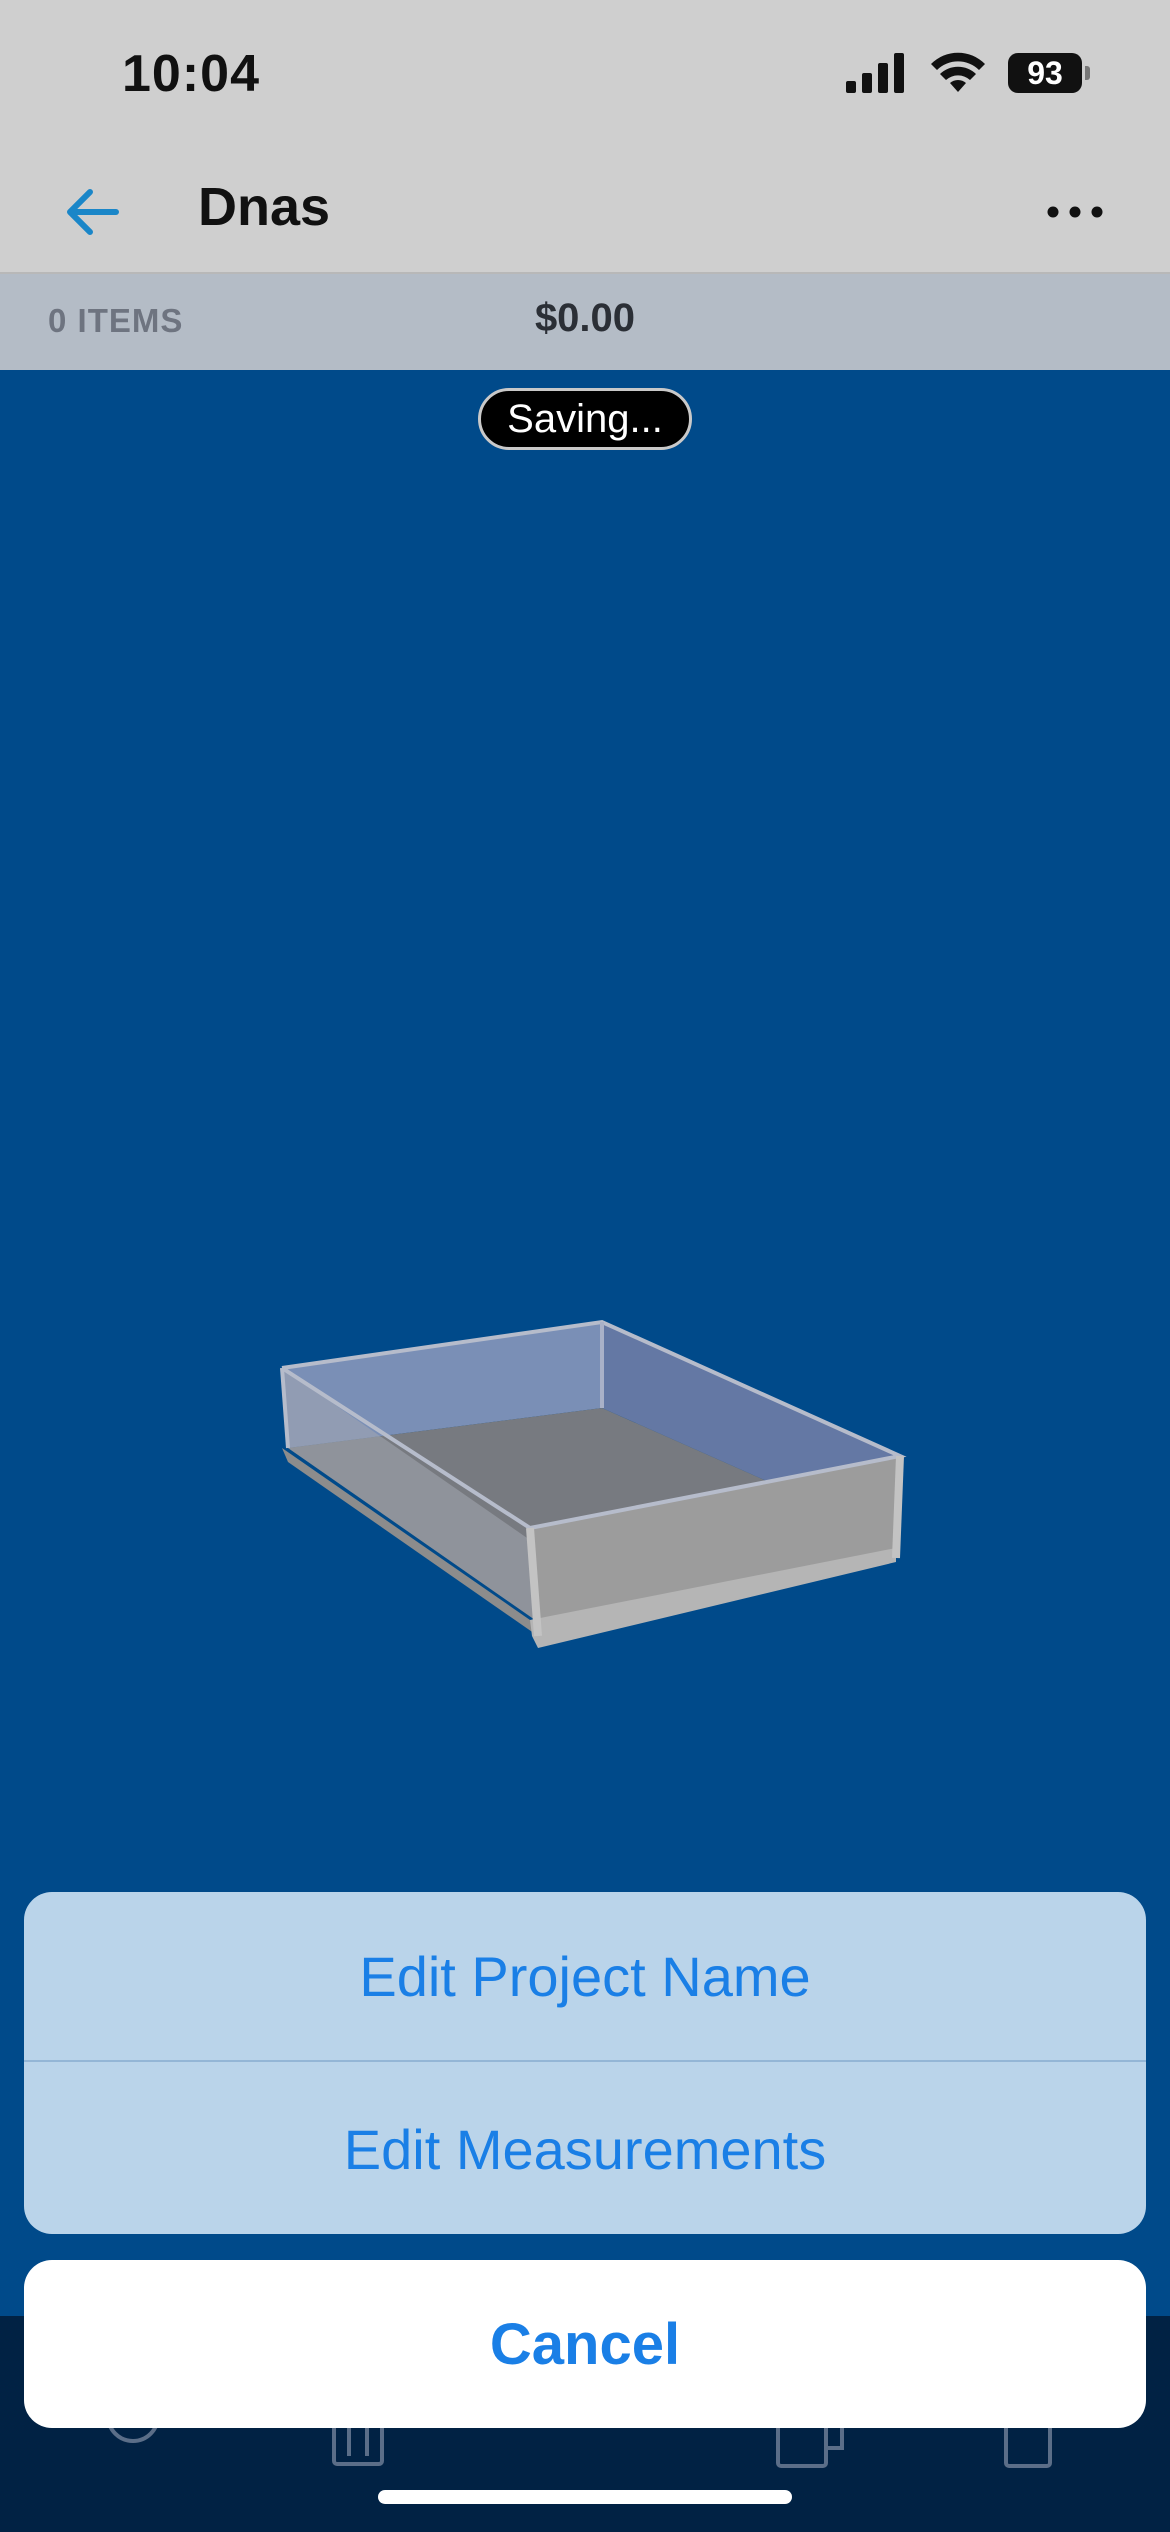 This screenshot has width=1170, height=2532. What do you see at coordinates (898, 1507) in the screenshot?
I see `tray-corner-edge` at bounding box center [898, 1507].